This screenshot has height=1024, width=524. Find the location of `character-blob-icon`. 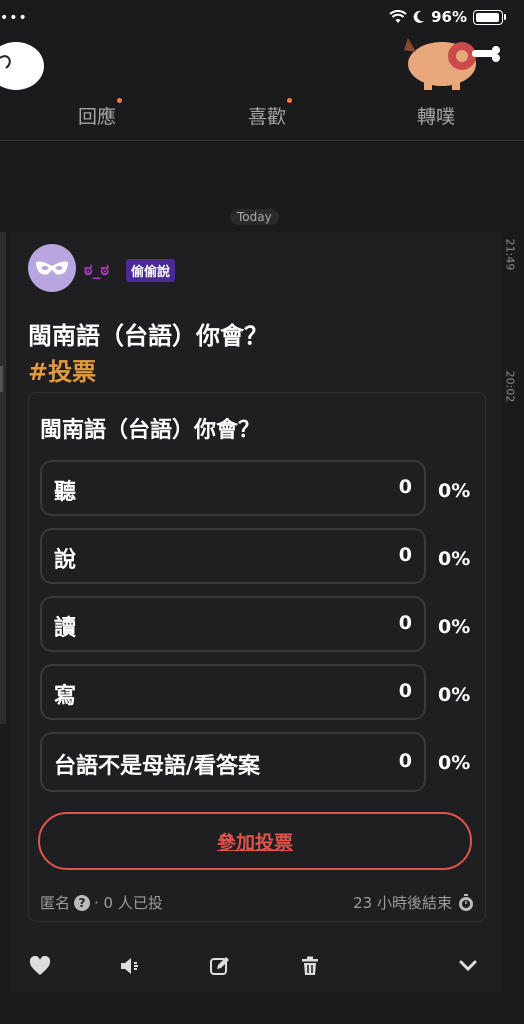

character-blob-icon is located at coordinates (22, 66).